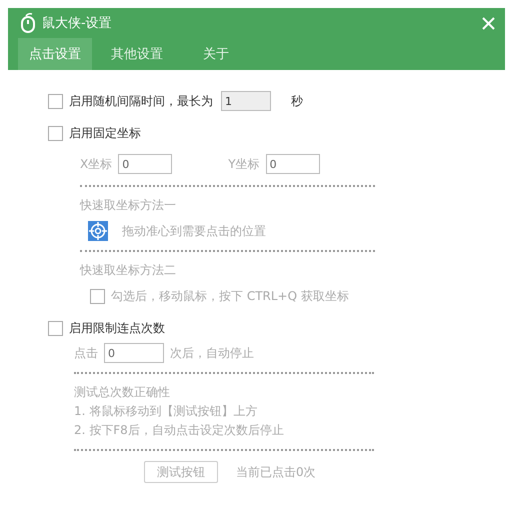 The image size is (515, 507). What do you see at coordinates (230, 296) in the screenshot?
I see `option-label: 勾选后，移动鼠标，按下 CTRL+Q 获取坐标` at bounding box center [230, 296].